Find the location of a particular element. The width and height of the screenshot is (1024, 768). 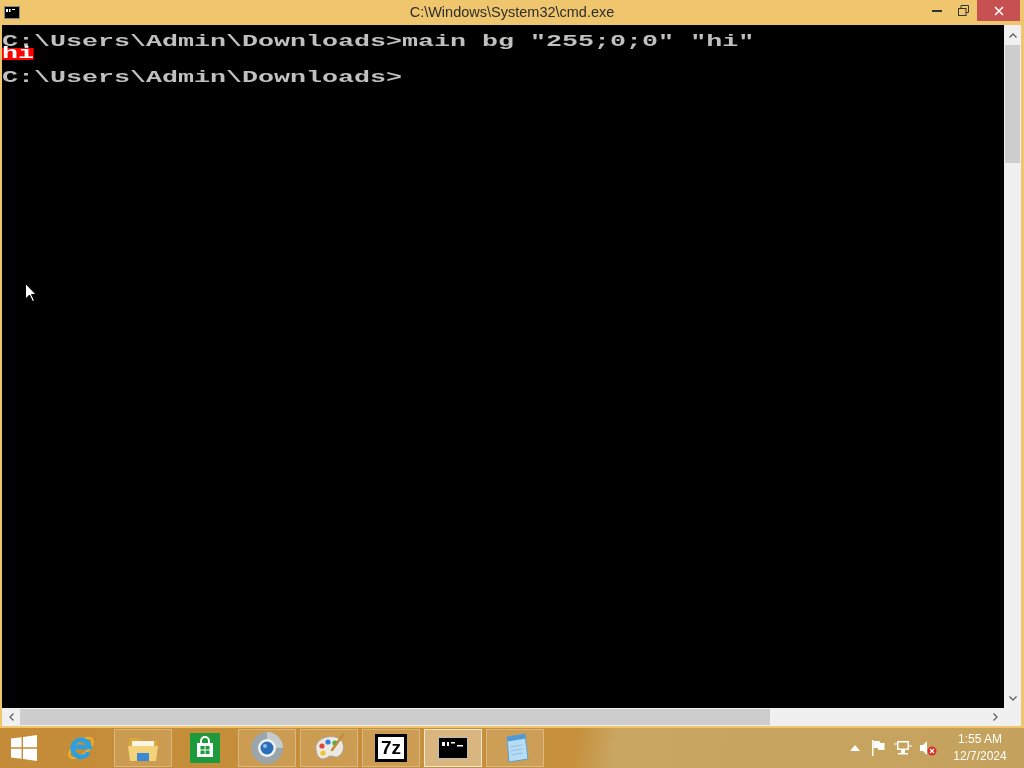

app-logo: 7z is located at coordinates (391, 748).